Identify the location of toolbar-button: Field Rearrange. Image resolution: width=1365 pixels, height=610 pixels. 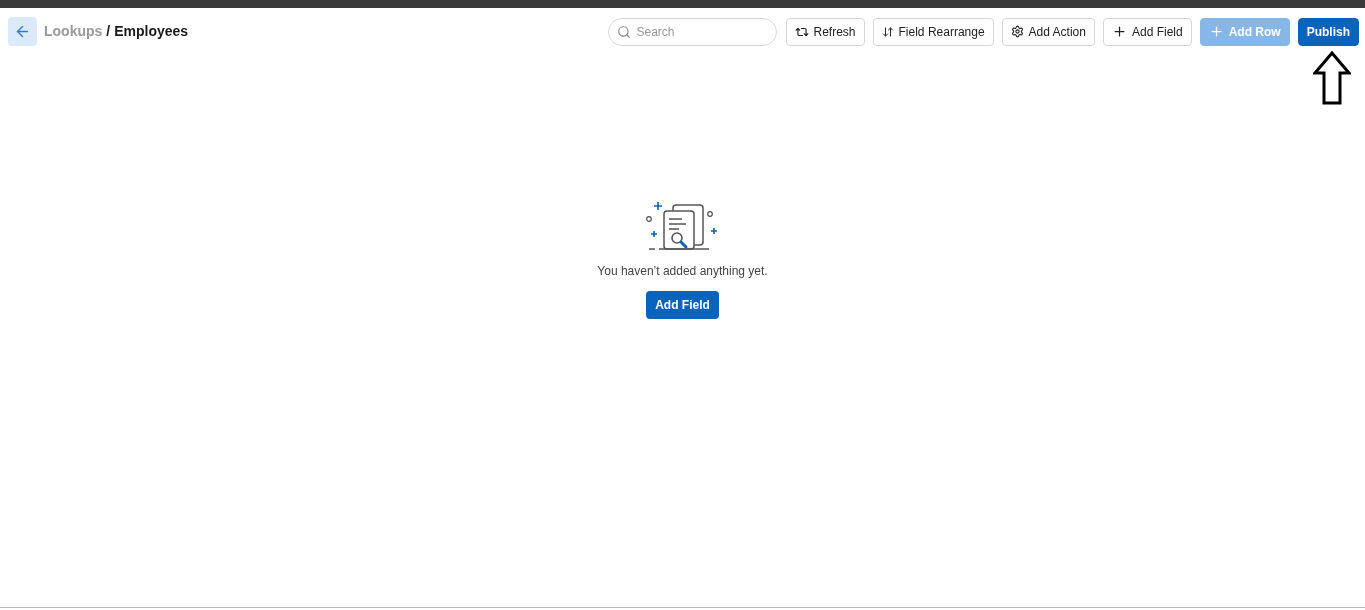
(933, 31).